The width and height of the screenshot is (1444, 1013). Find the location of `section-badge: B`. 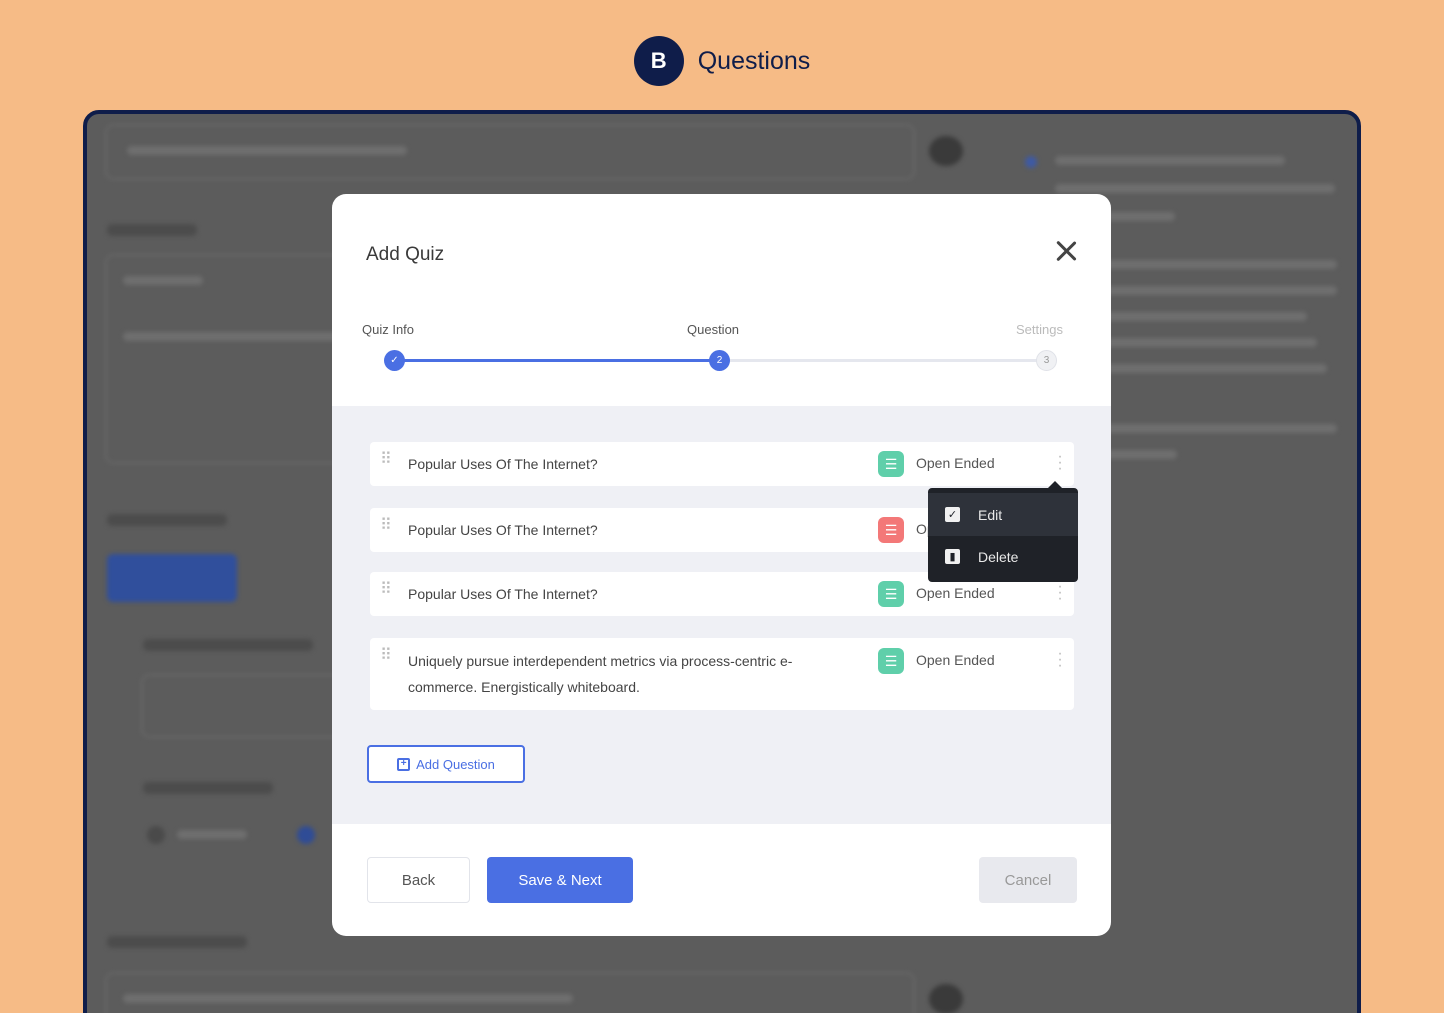

section-badge: B is located at coordinates (658, 61).